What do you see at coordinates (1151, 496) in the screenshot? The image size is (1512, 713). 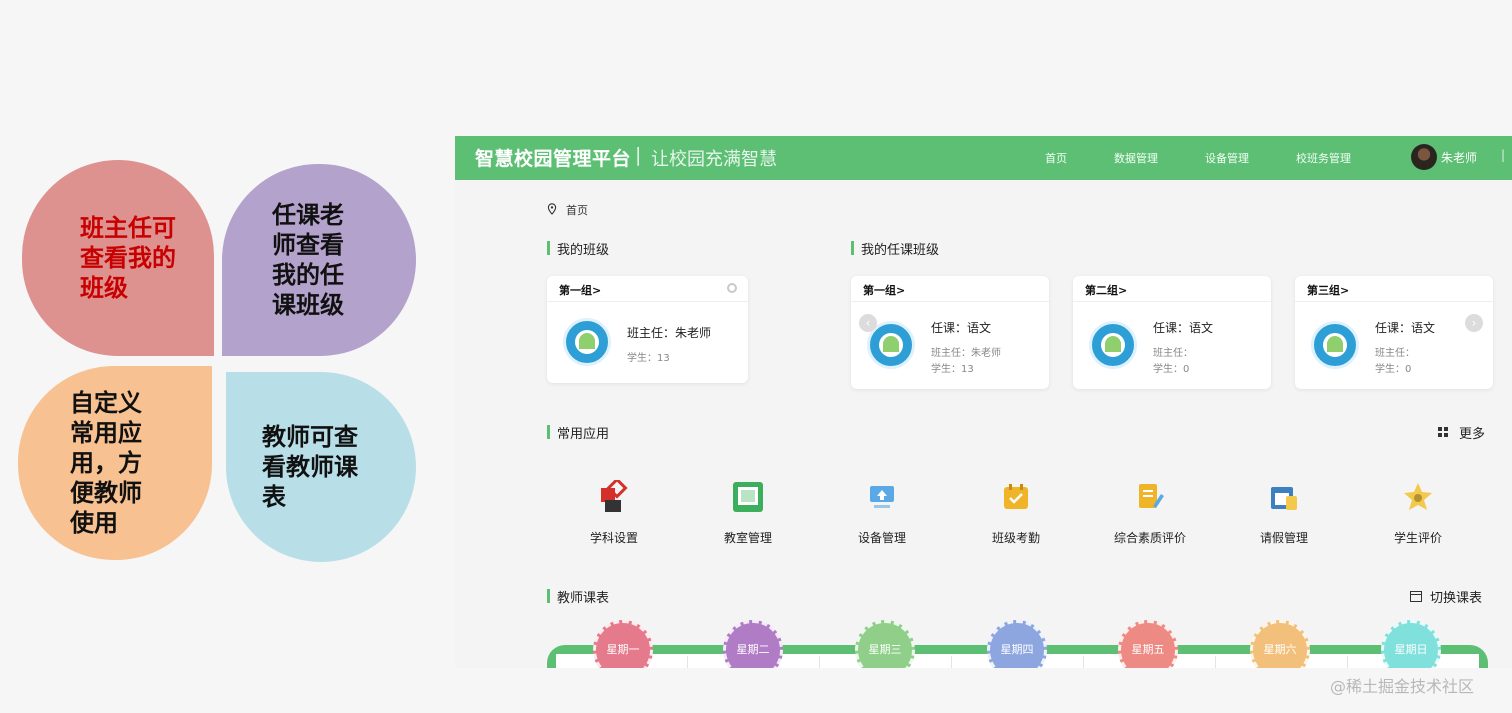 I see `evaluation-icon` at bounding box center [1151, 496].